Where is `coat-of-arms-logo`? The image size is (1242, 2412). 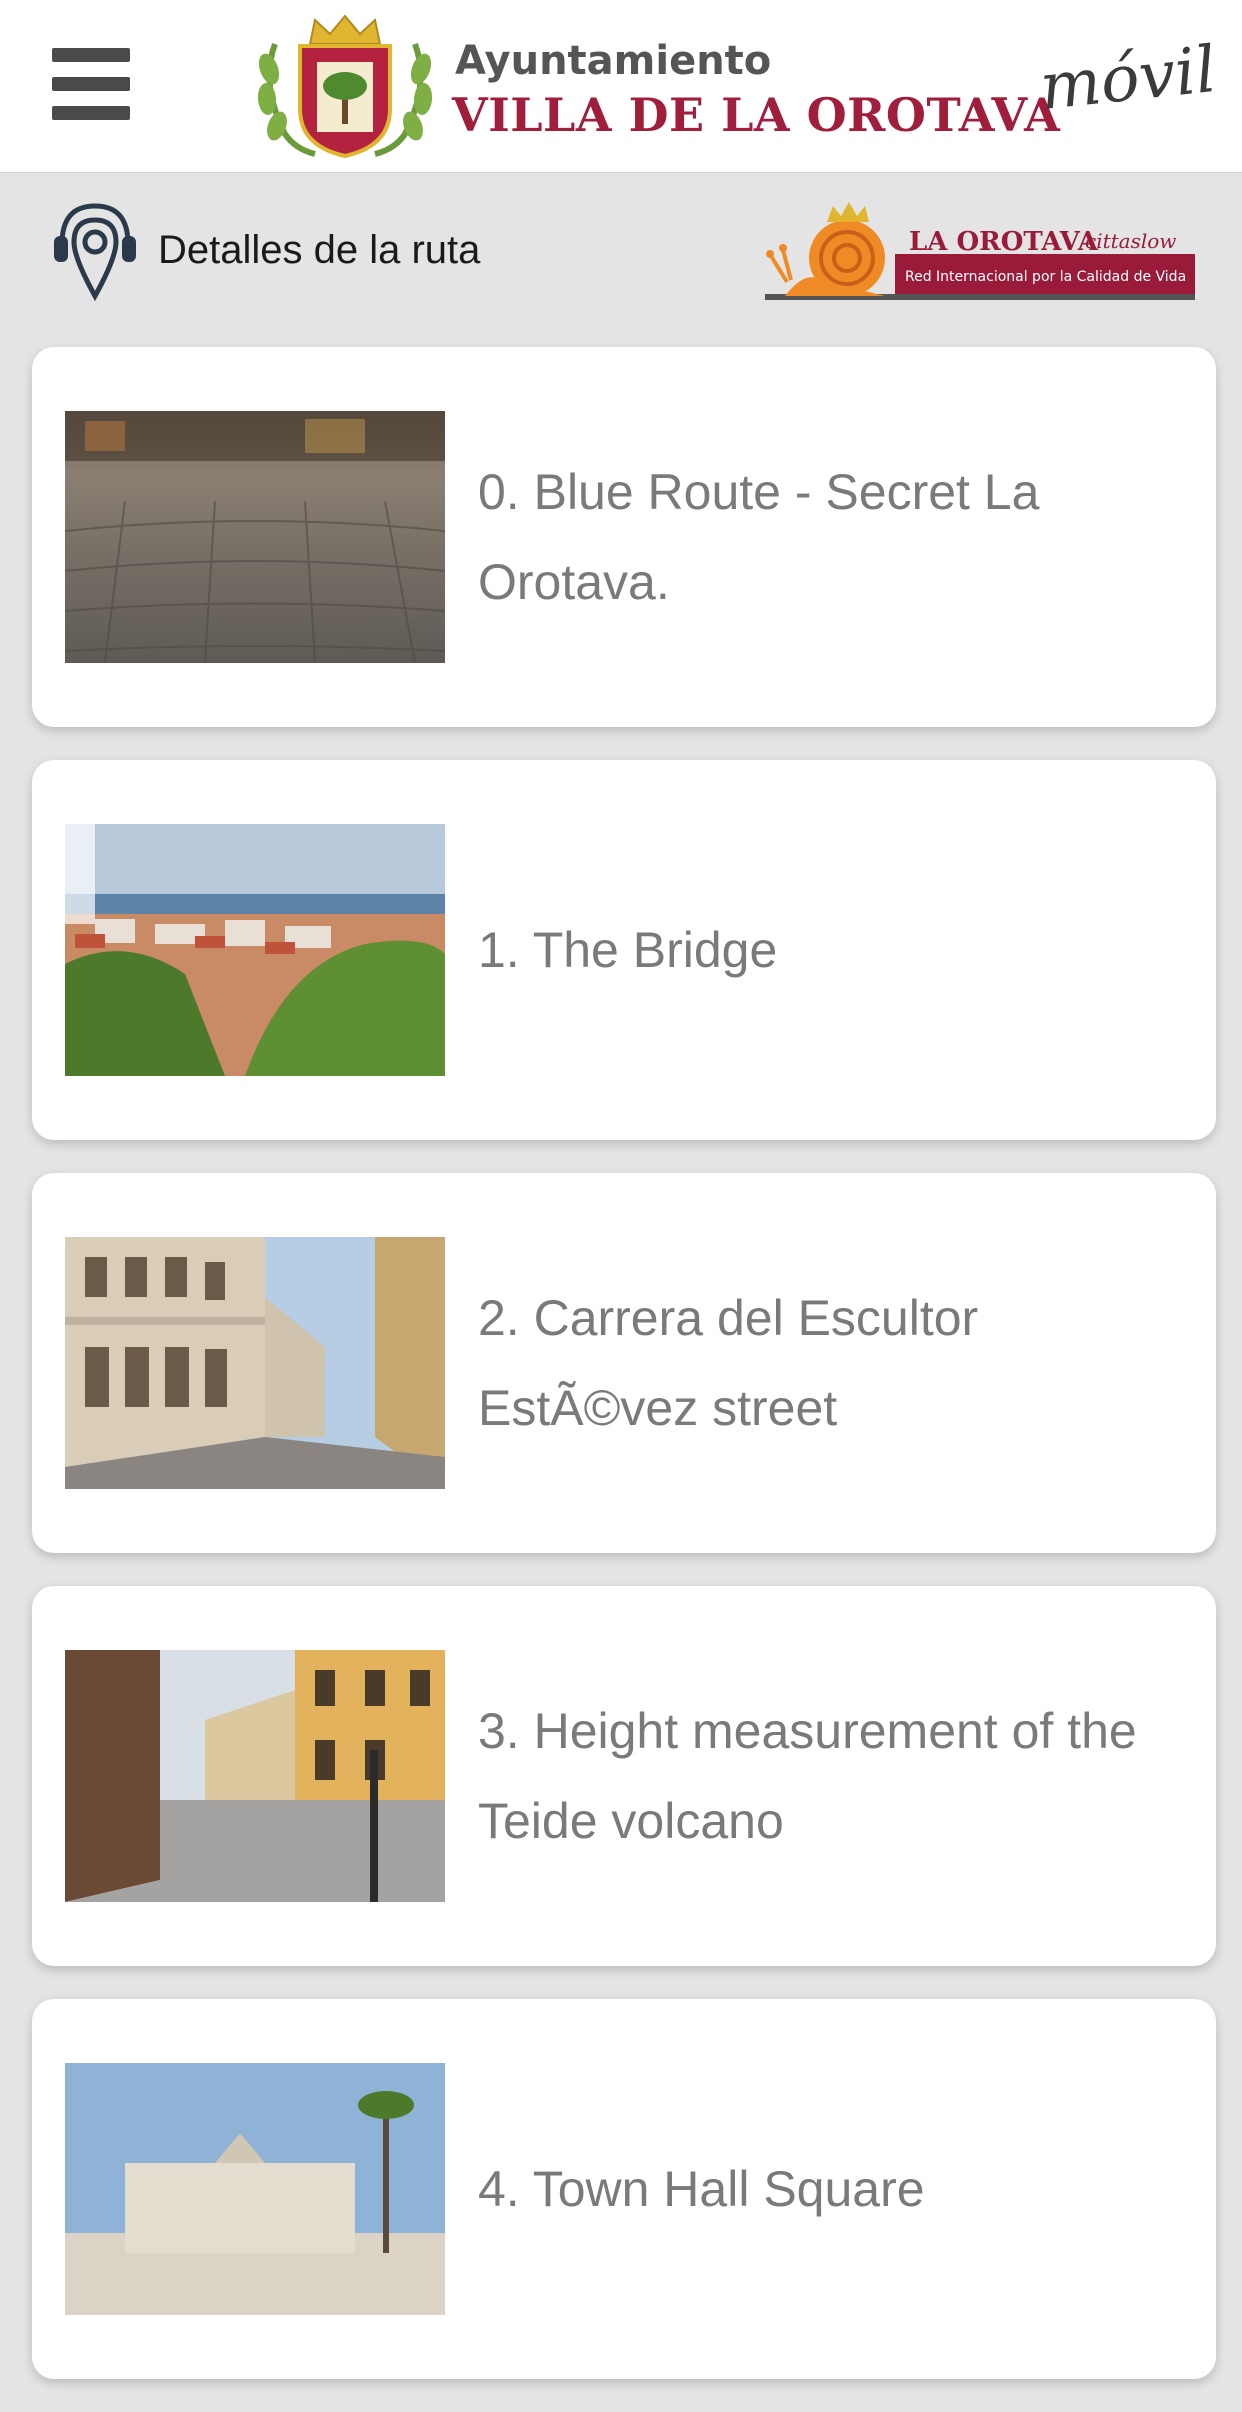
coat-of-arms-logo is located at coordinates (345, 86).